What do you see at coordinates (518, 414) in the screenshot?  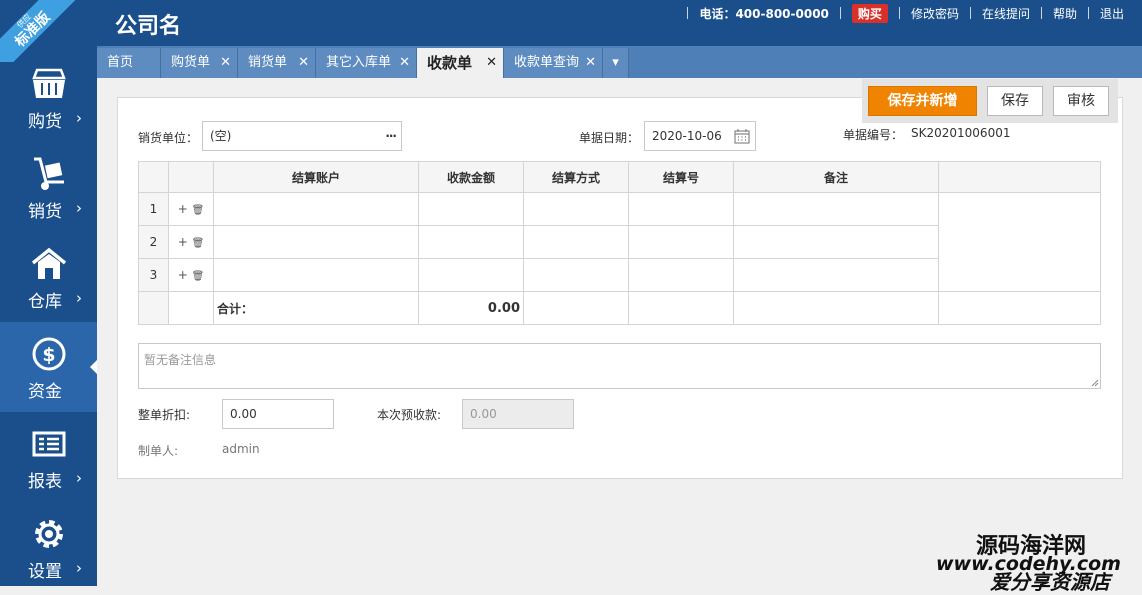 I see `prepaid-input: 0.00` at bounding box center [518, 414].